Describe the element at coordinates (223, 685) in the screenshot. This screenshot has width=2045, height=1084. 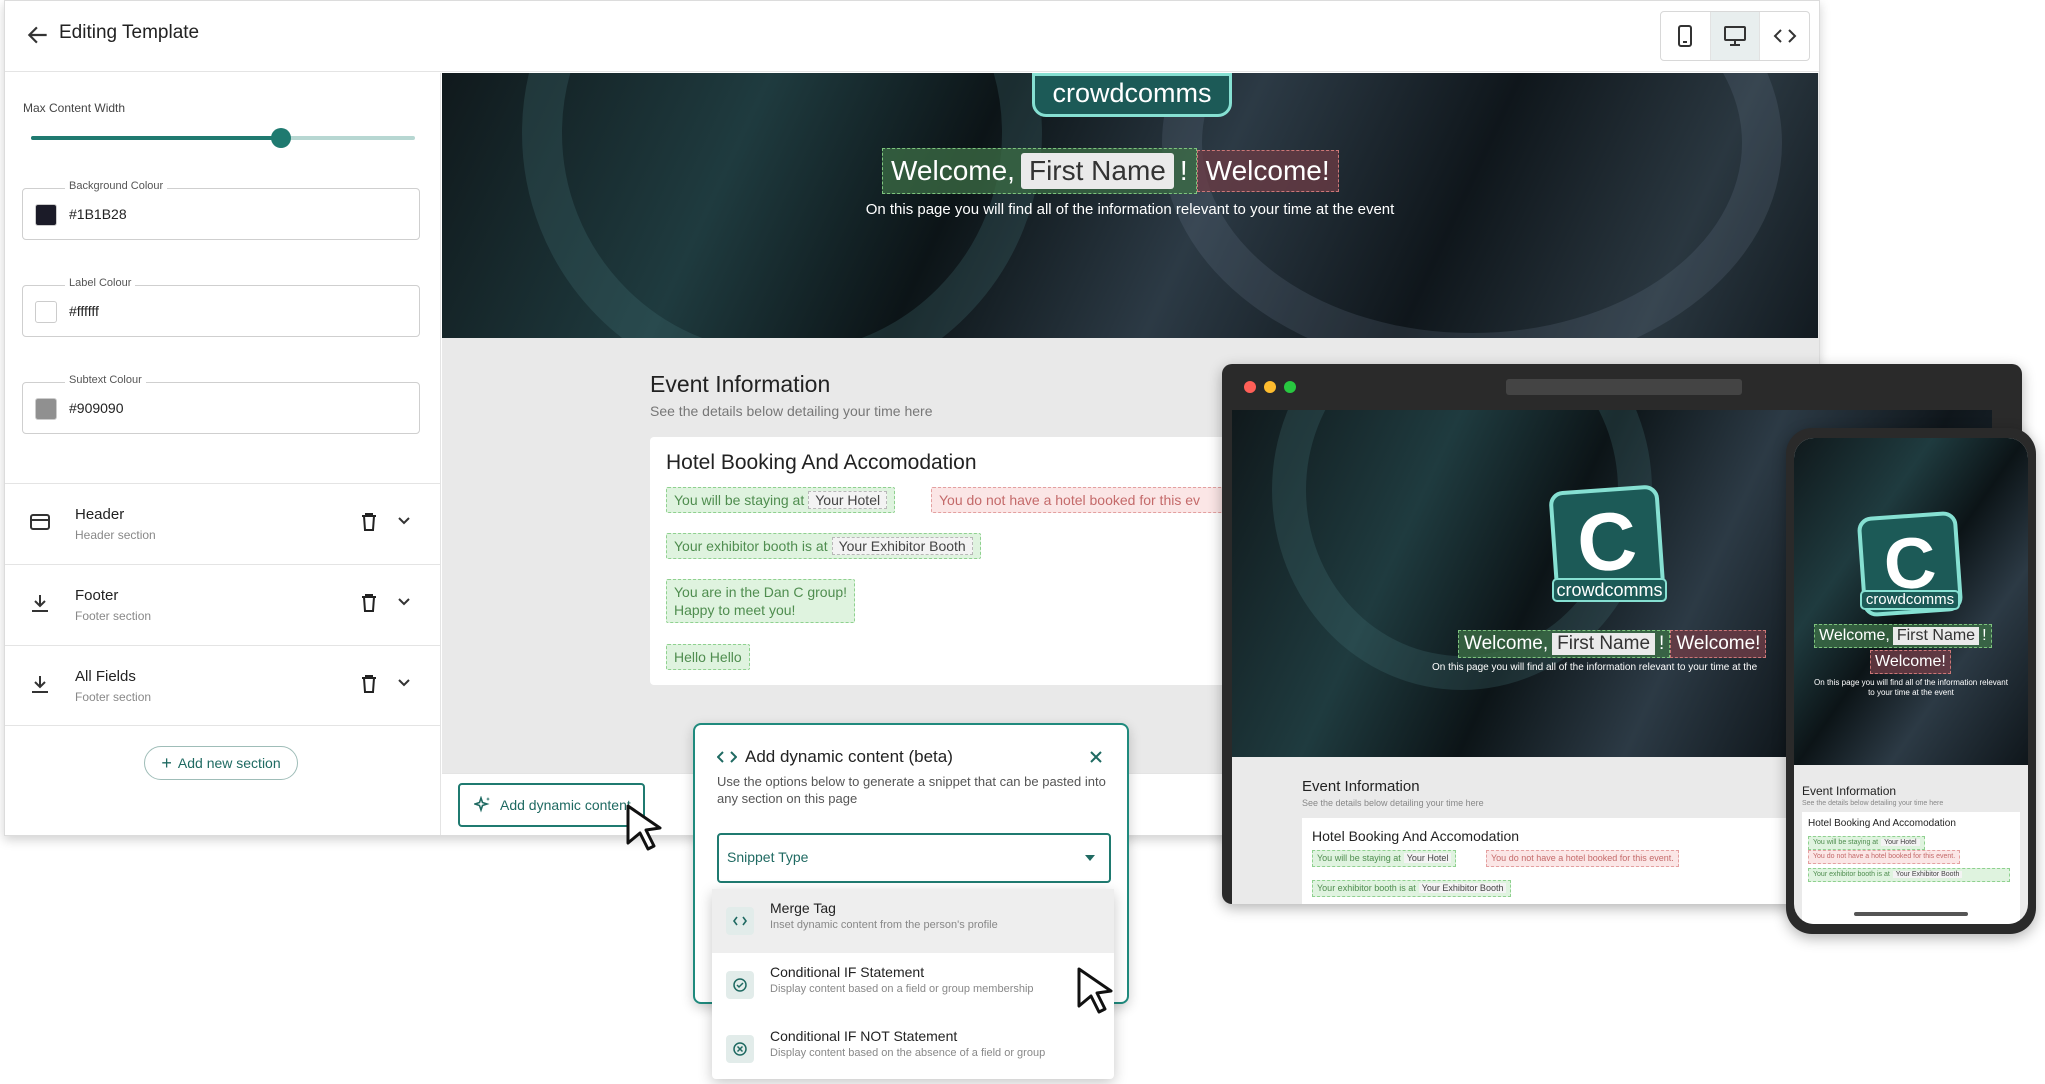
I see `section-row-all-fields: All Fields Footer section` at that location.